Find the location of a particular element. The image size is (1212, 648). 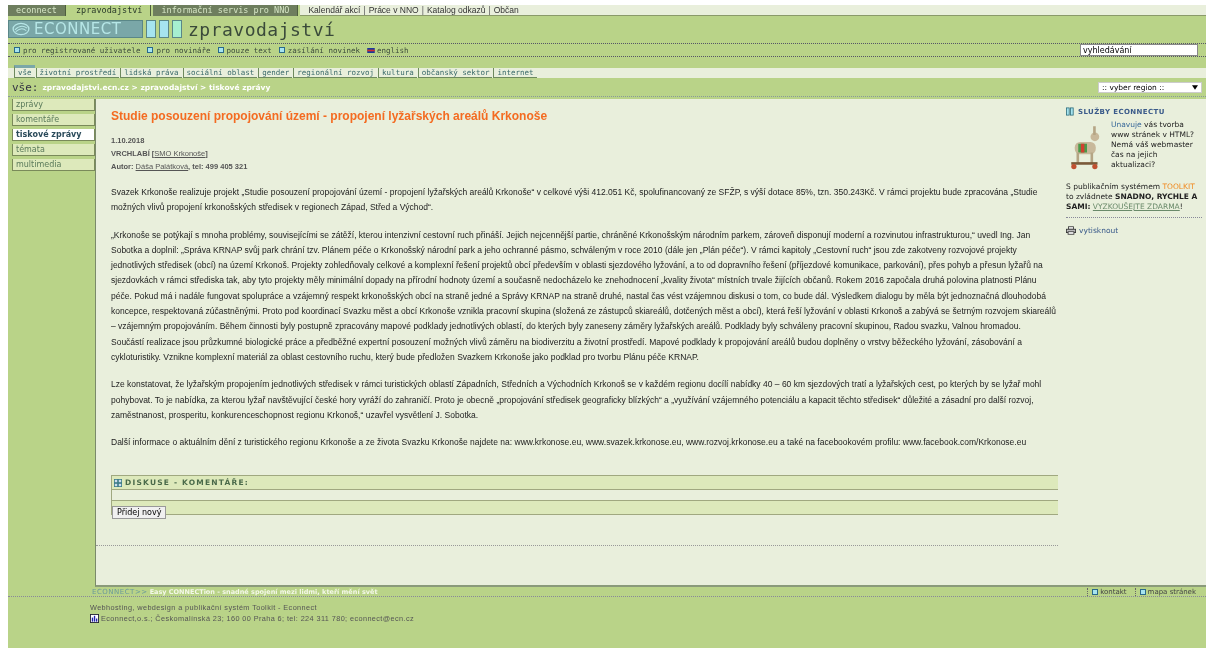

site-tab: econnect is located at coordinates (37, 10).